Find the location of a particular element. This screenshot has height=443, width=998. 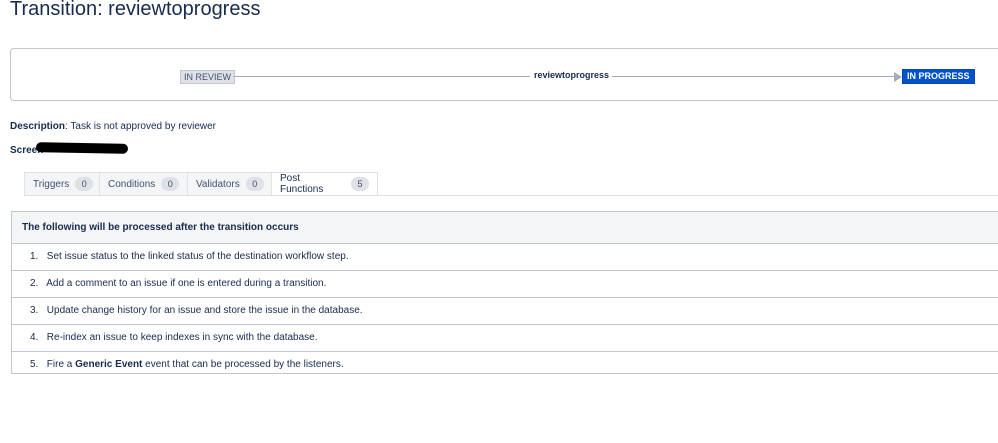

page-title: Transition: reviewtoprogress is located at coordinates (135, 10).